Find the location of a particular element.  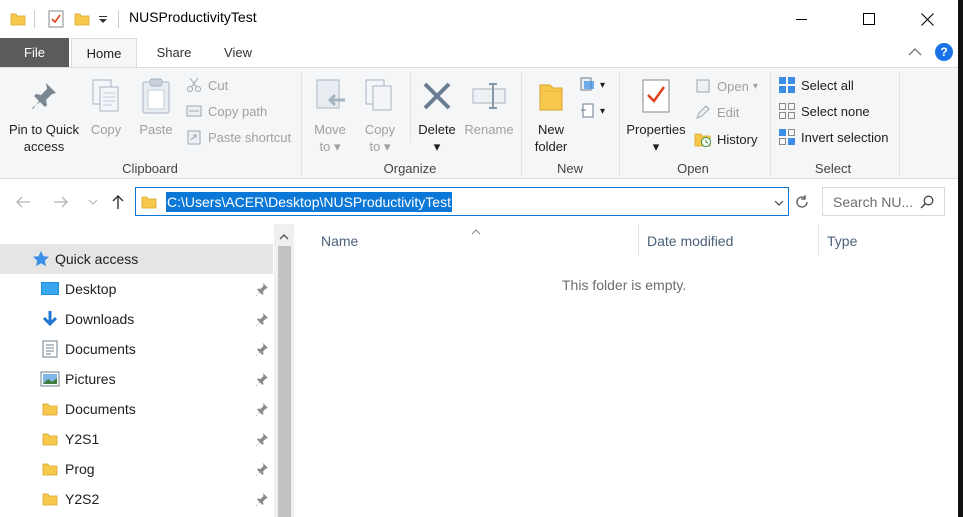

rename-button: Rename is located at coordinates (489, 106).